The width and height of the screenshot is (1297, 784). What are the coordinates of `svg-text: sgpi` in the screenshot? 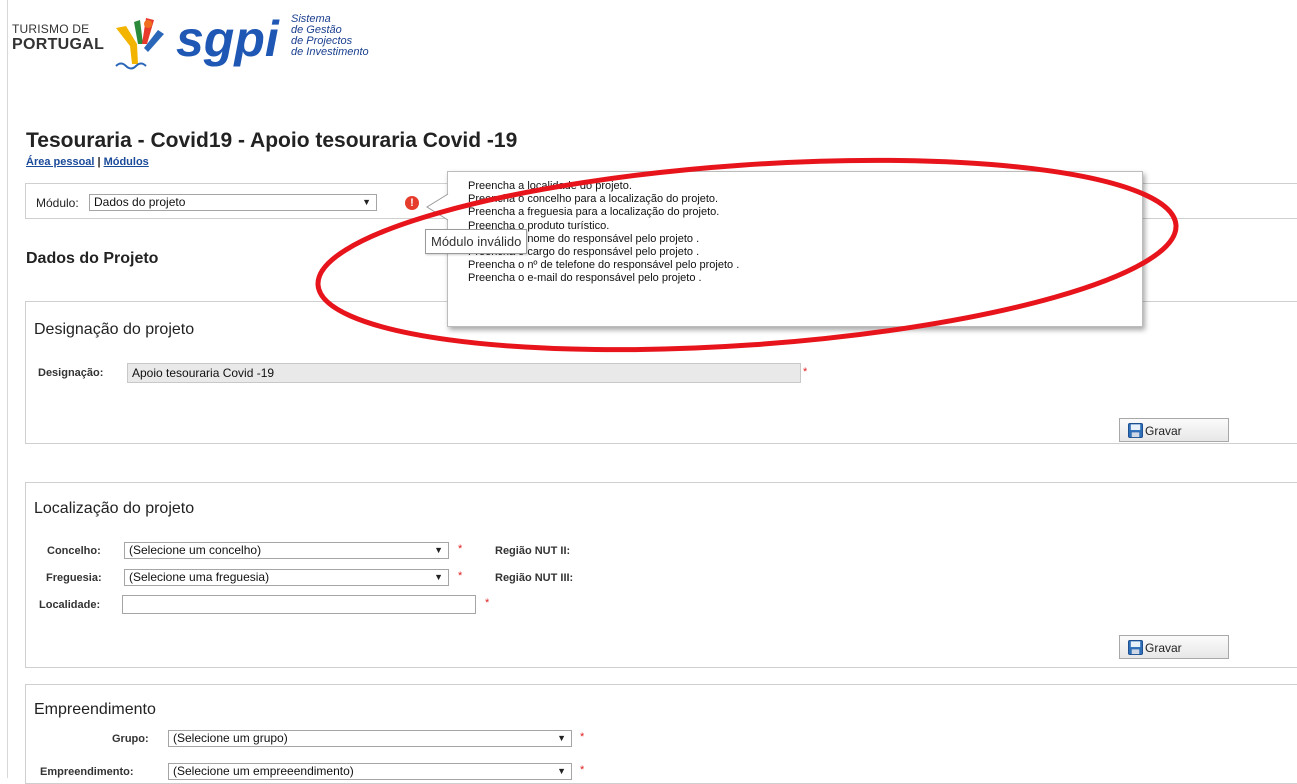 It's located at (228, 40).